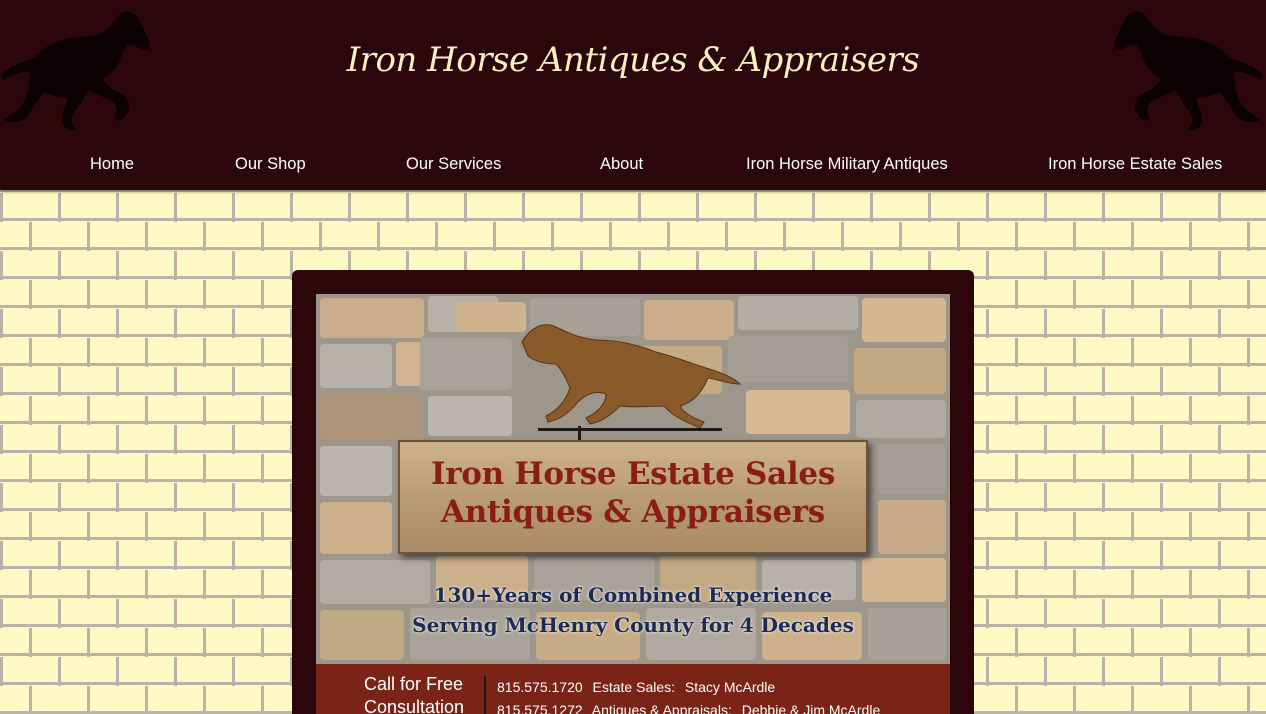  I want to click on contact-phone: 815.575.1272, so click(540, 708).